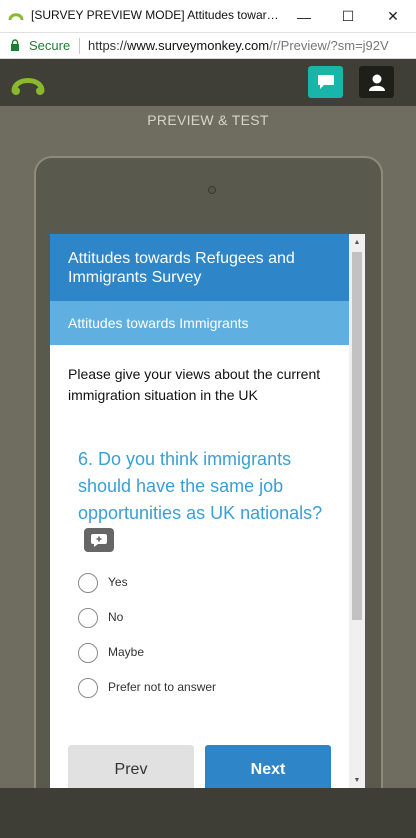  I want to click on add-comment-button, so click(99, 540).